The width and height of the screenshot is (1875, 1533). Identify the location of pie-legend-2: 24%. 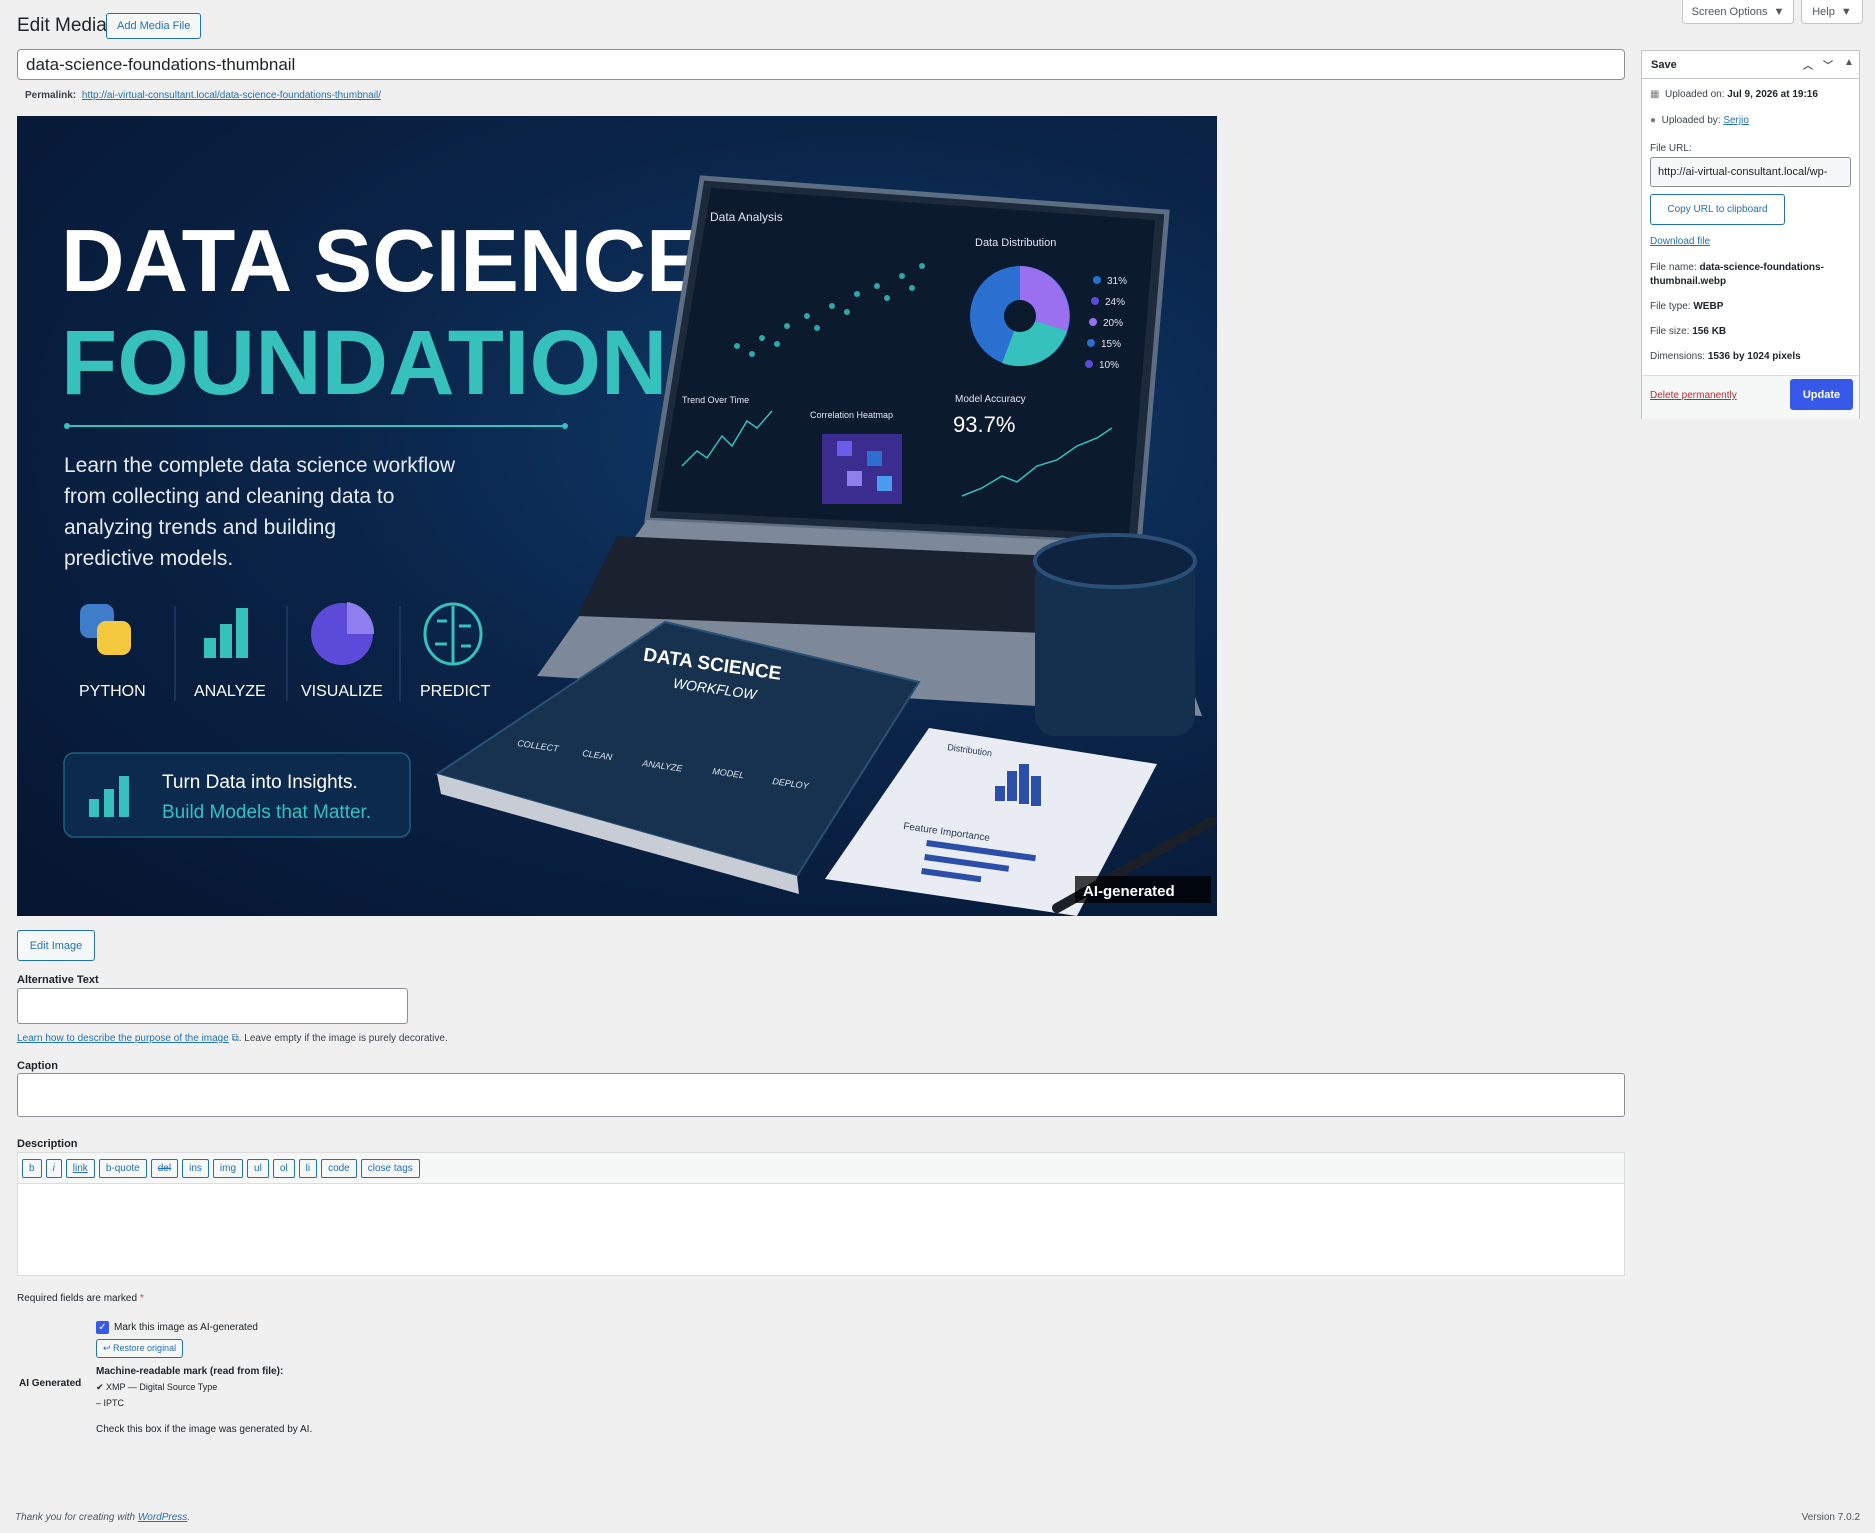
(1115, 302).